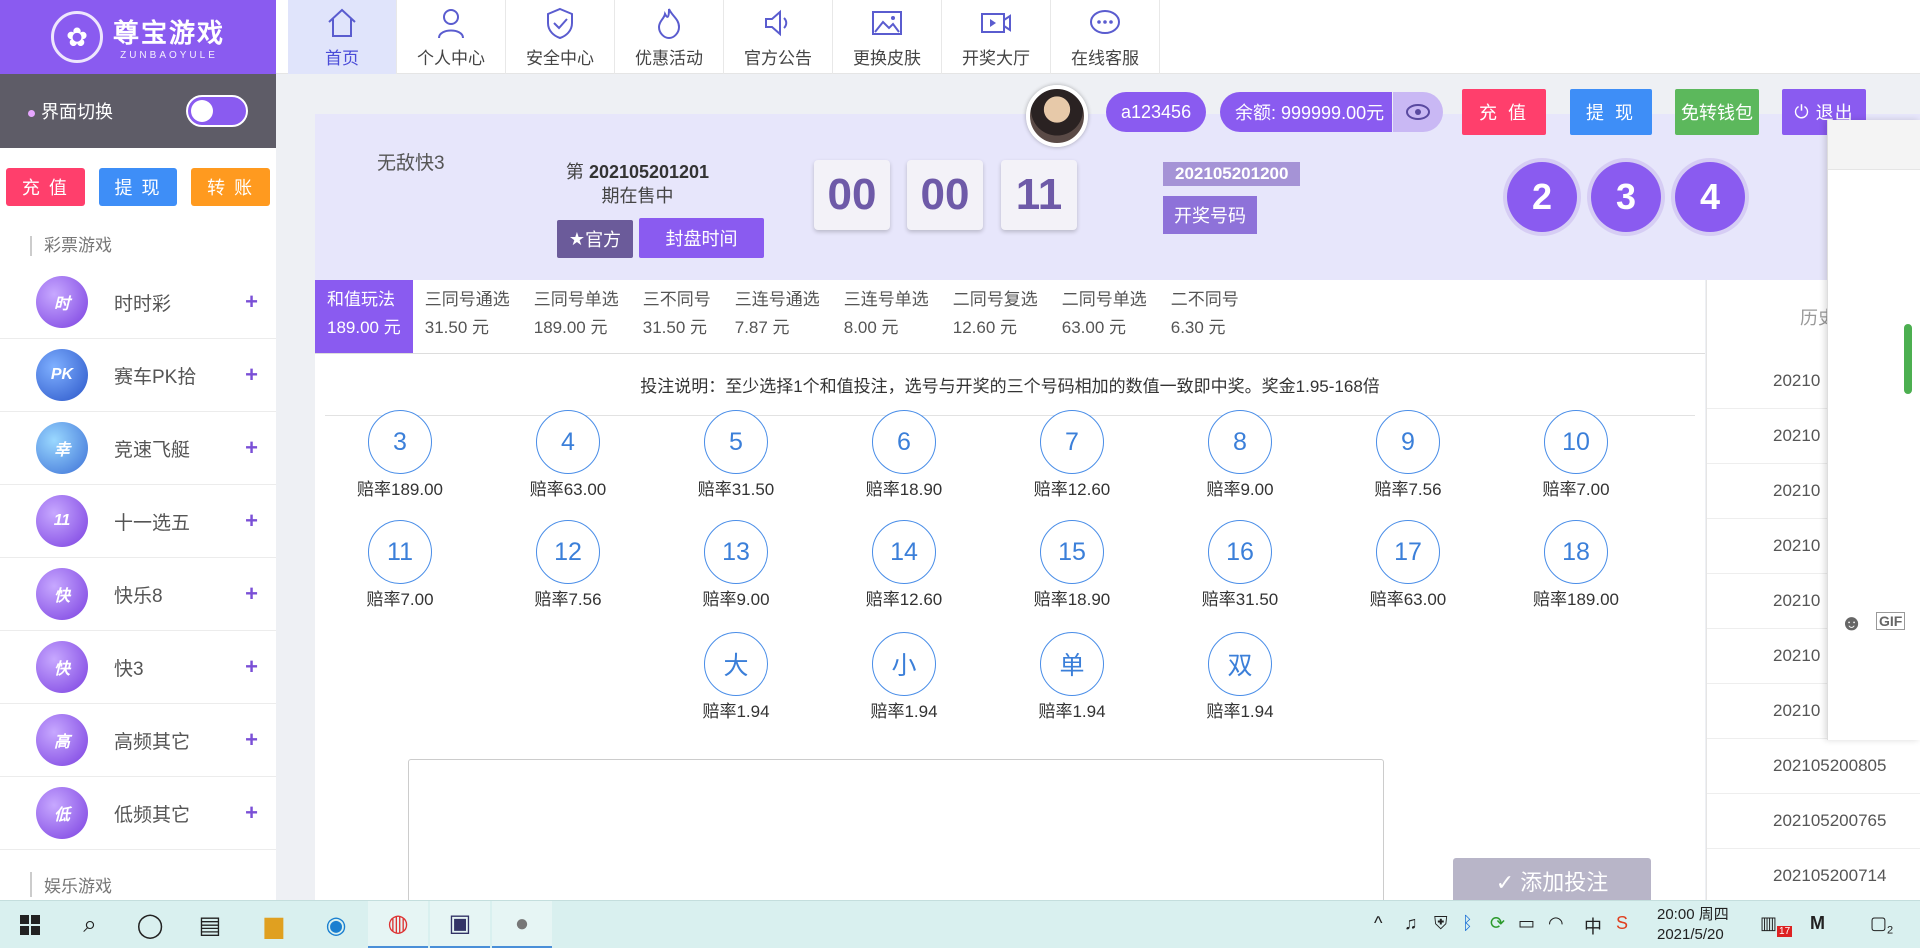 The image size is (1920, 948). Describe the element at coordinates (138, 37) in the screenshot. I see `logo: ✿ 尊宝游戏 ZUNBAOYULE` at that location.